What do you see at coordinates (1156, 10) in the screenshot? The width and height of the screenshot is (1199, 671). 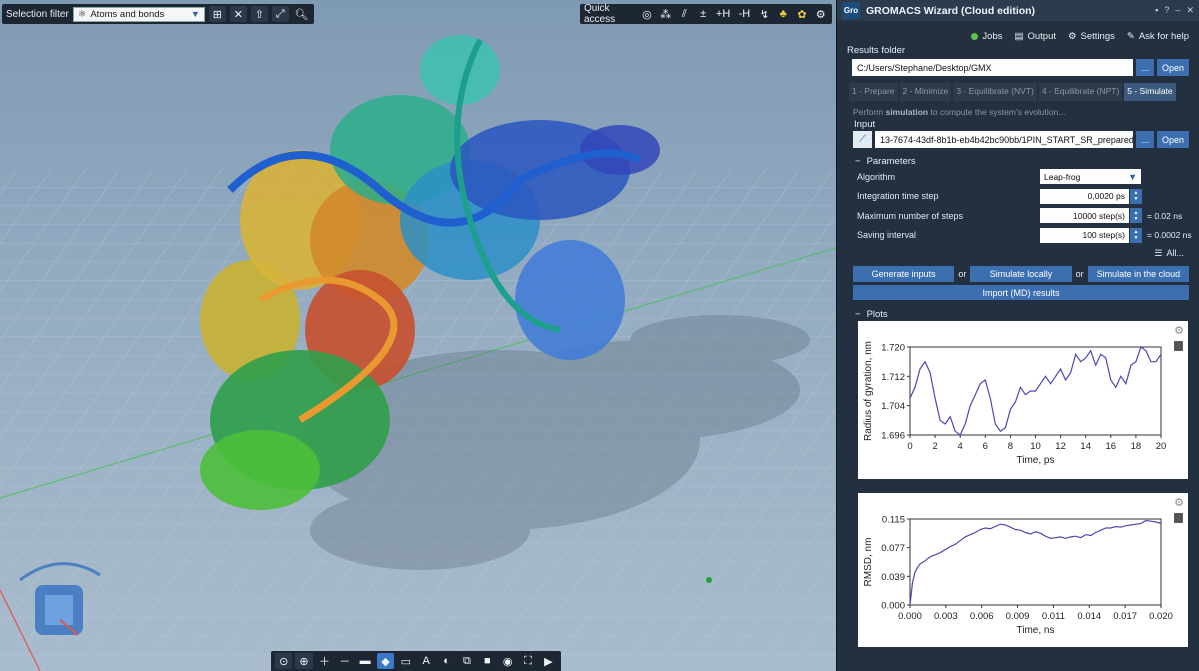 I see `save-icon: ▪` at bounding box center [1156, 10].